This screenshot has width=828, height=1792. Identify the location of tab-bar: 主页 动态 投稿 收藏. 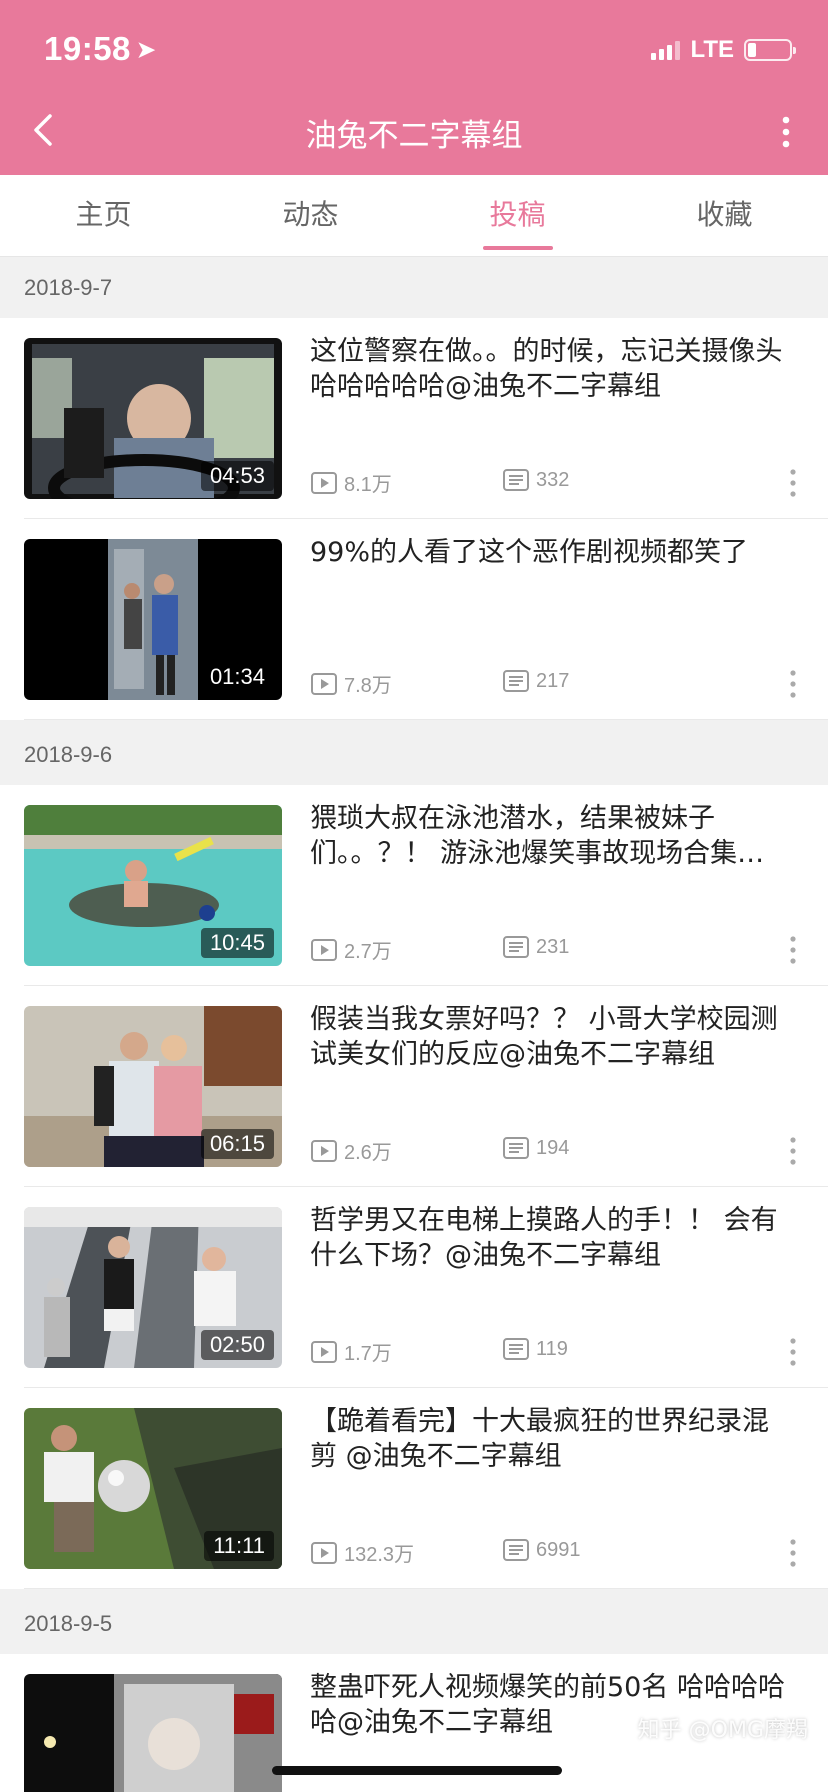
(414, 216).